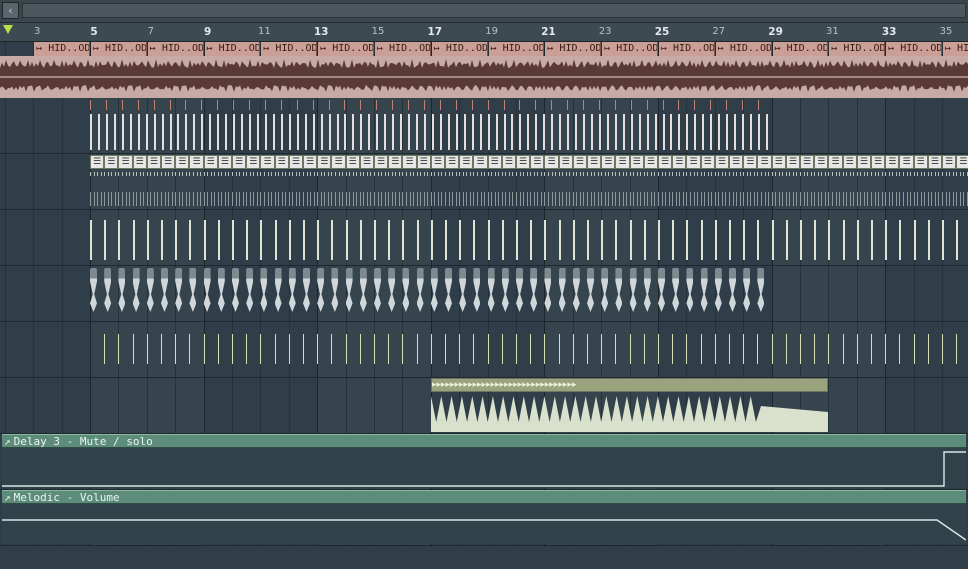  I want to click on chevron-left-icon: ‹, so click(10, 10).